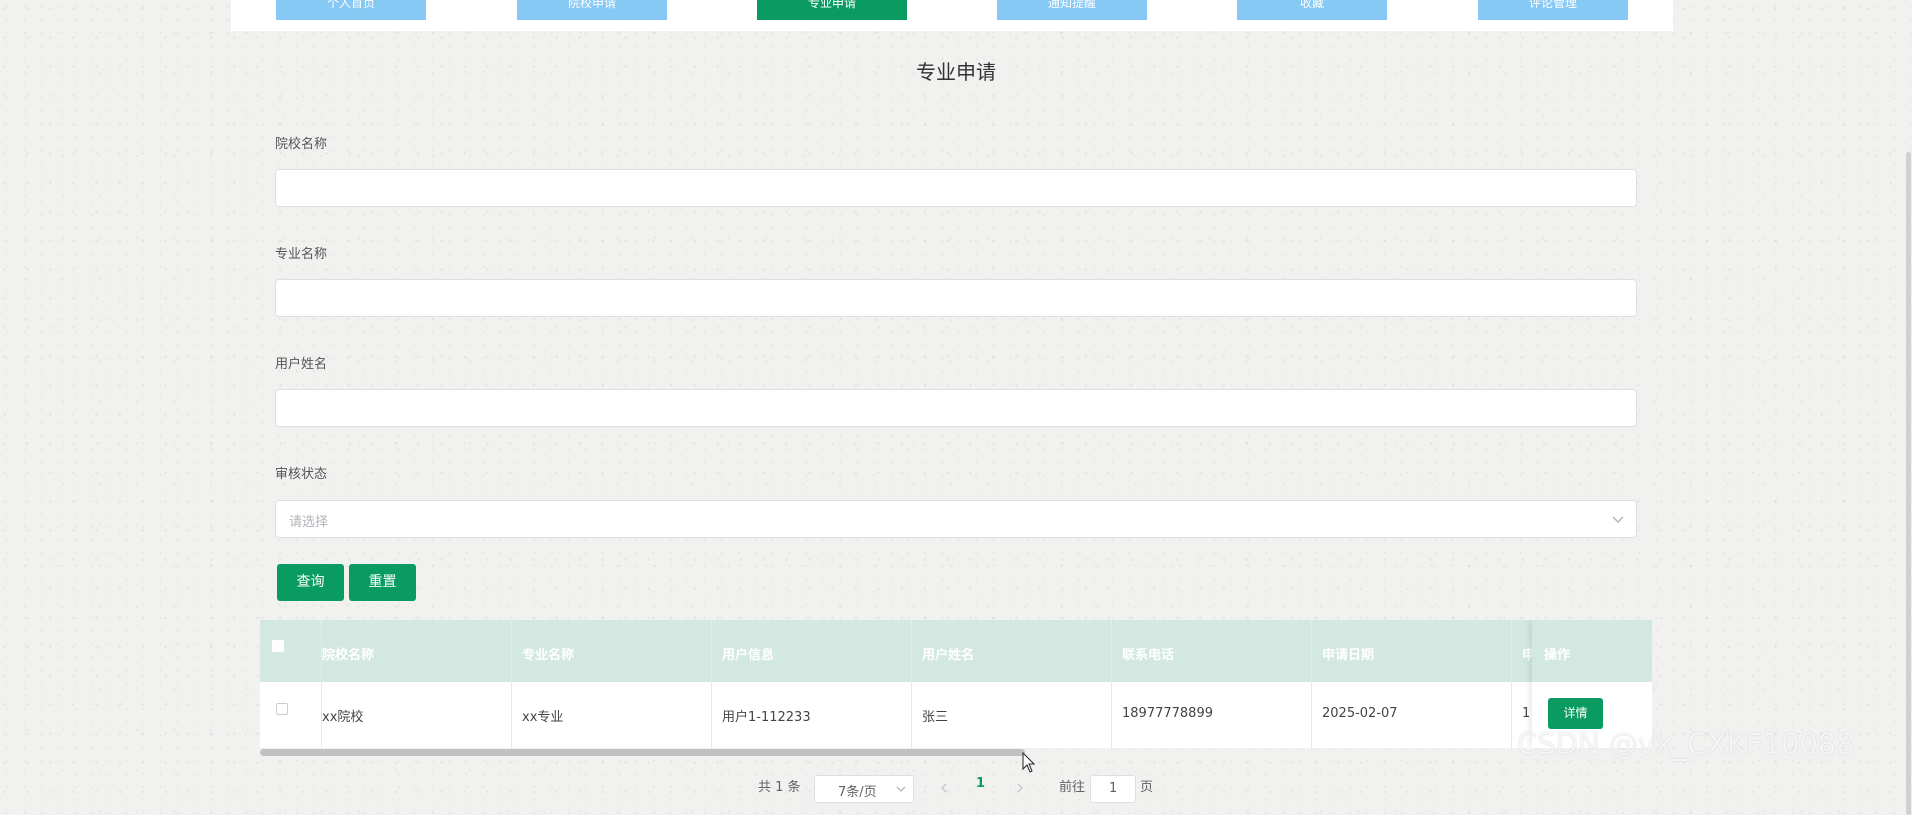 The width and height of the screenshot is (1912, 815). Describe the element at coordinates (278, 646) in the screenshot. I see `select-all-checkbox` at that location.